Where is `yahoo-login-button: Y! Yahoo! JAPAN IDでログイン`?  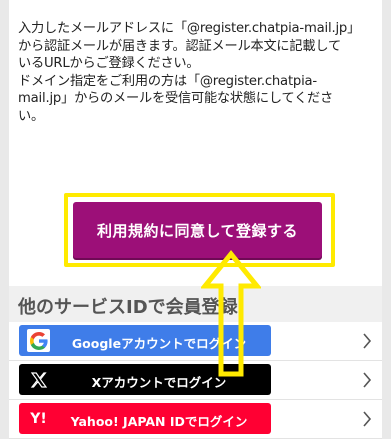 yahoo-login-button: Y! Yahoo! JAPAN IDでログイン is located at coordinates (145, 418).